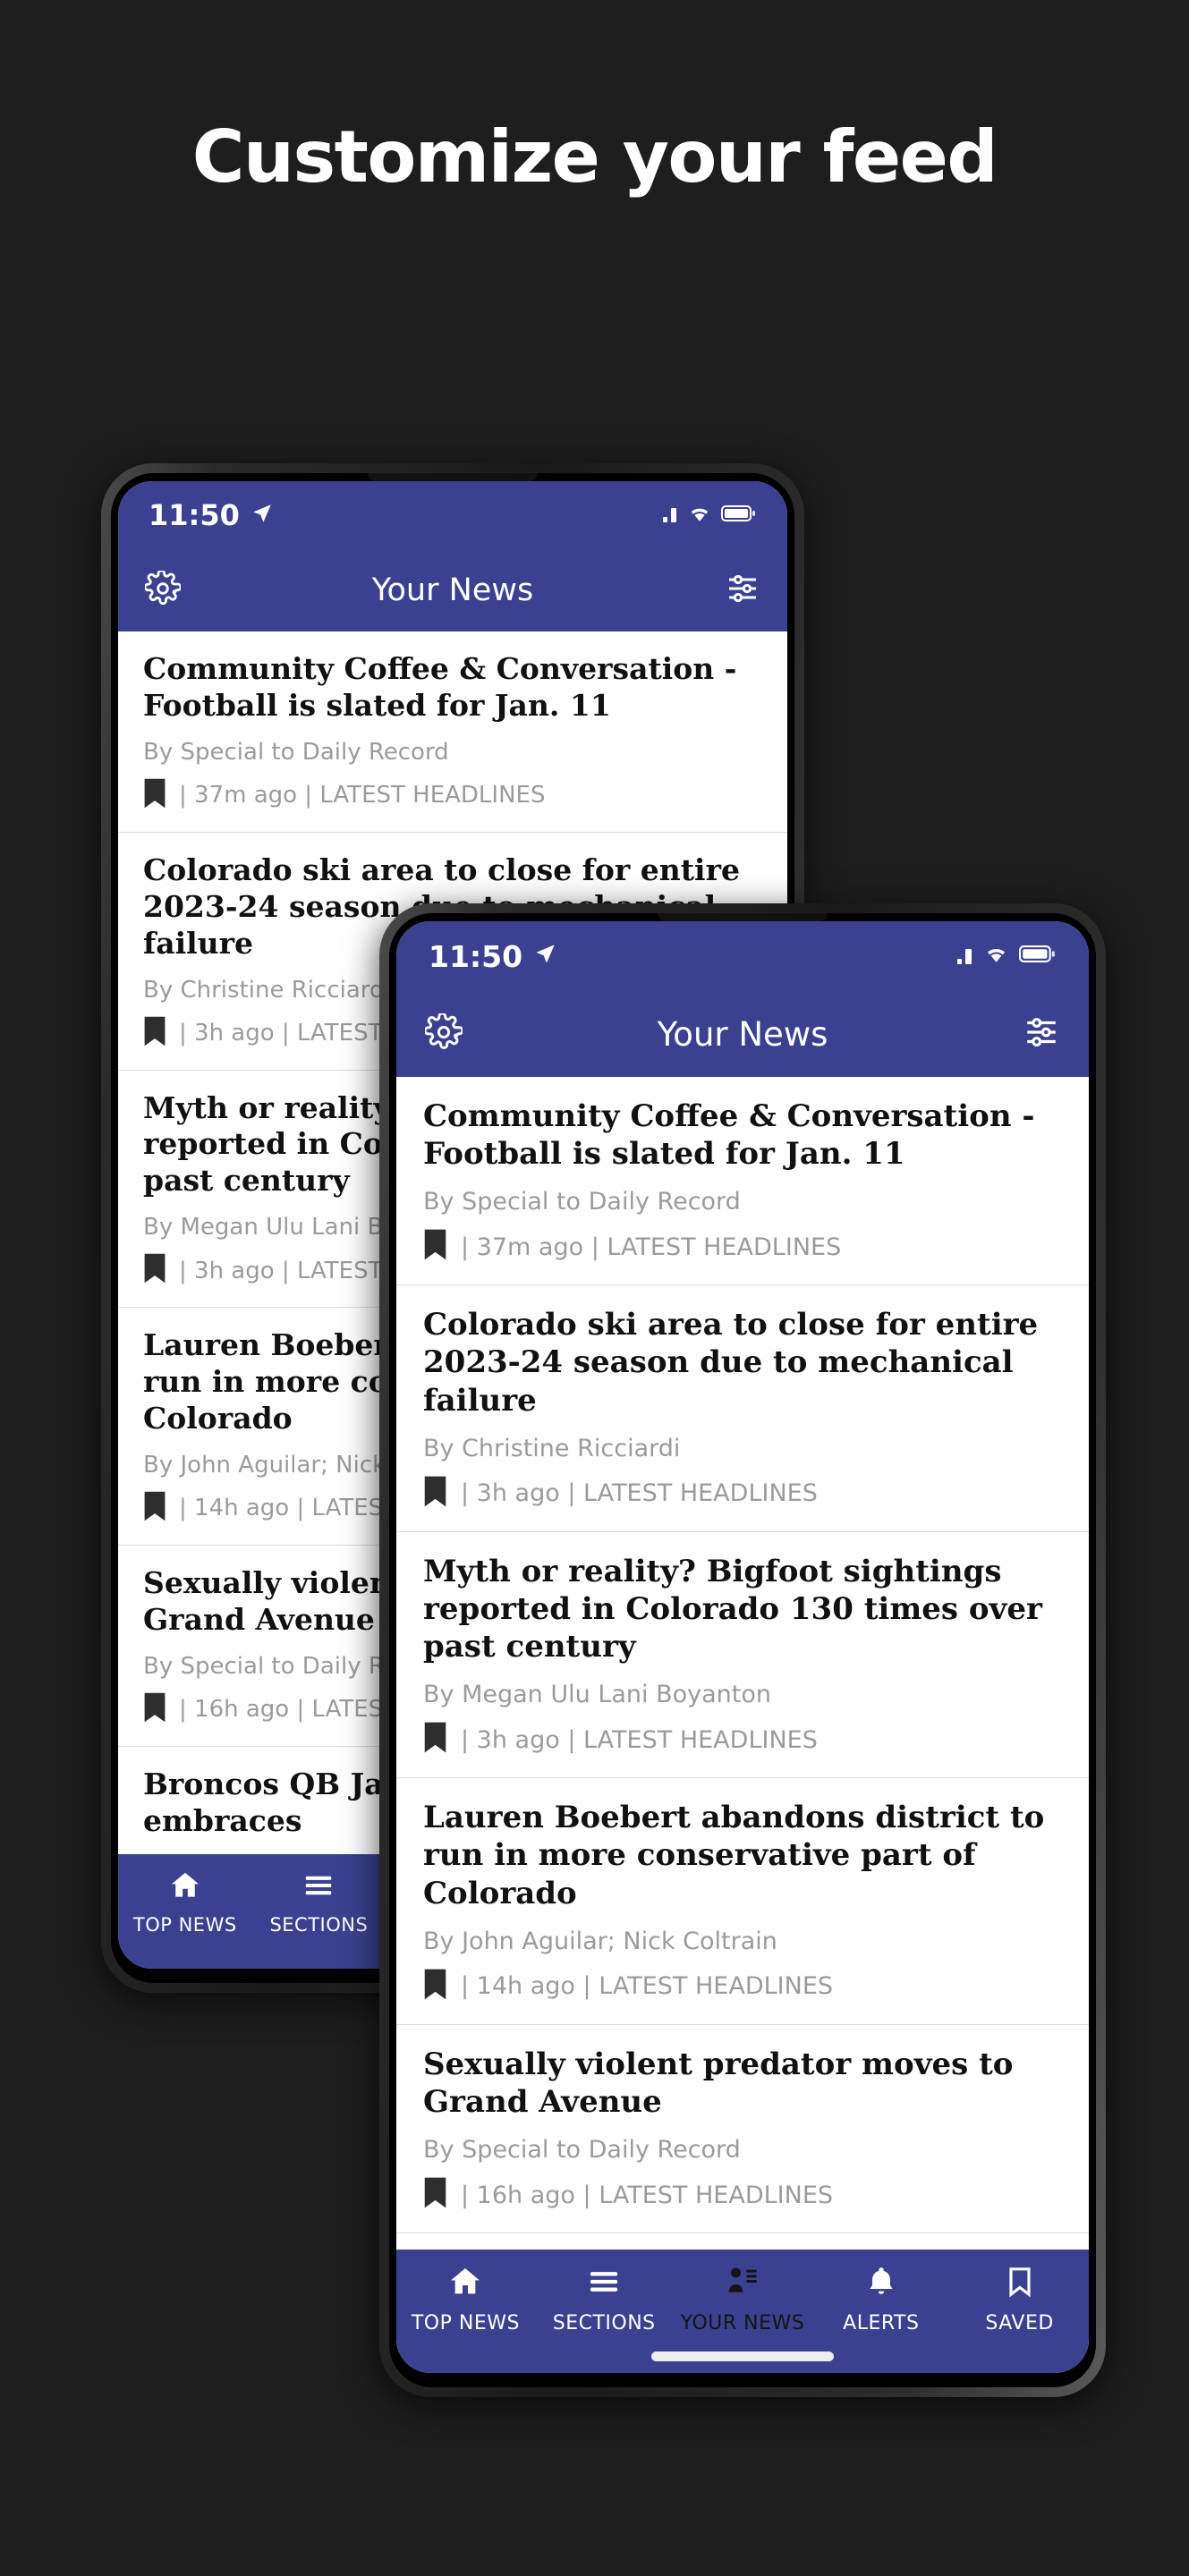 Image resolution: width=1189 pixels, height=2576 pixels. I want to click on status-bar-back: 11:50, so click(452, 515).